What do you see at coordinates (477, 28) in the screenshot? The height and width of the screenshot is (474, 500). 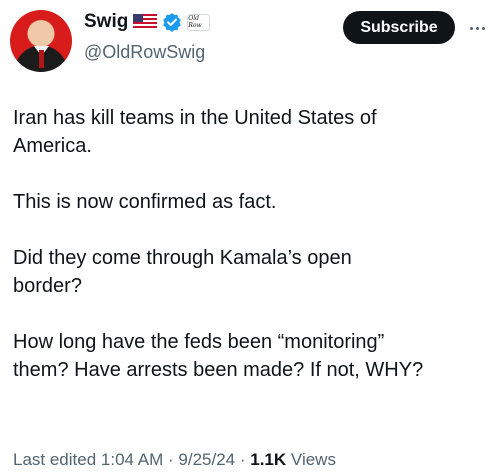 I see `more-options-icon` at bounding box center [477, 28].